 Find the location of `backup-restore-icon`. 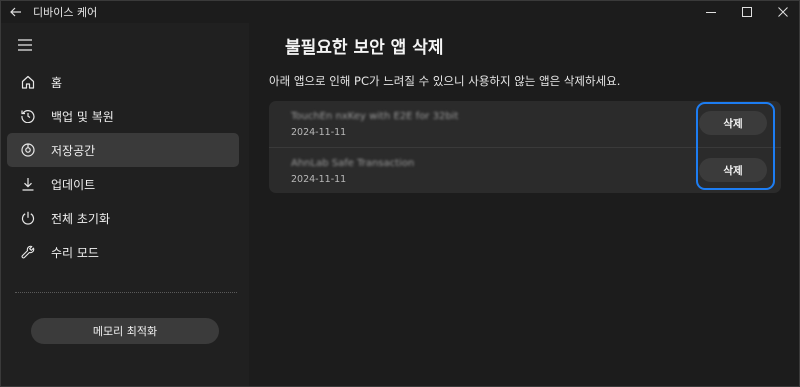

backup-restore-icon is located at coordinates (28, 116).